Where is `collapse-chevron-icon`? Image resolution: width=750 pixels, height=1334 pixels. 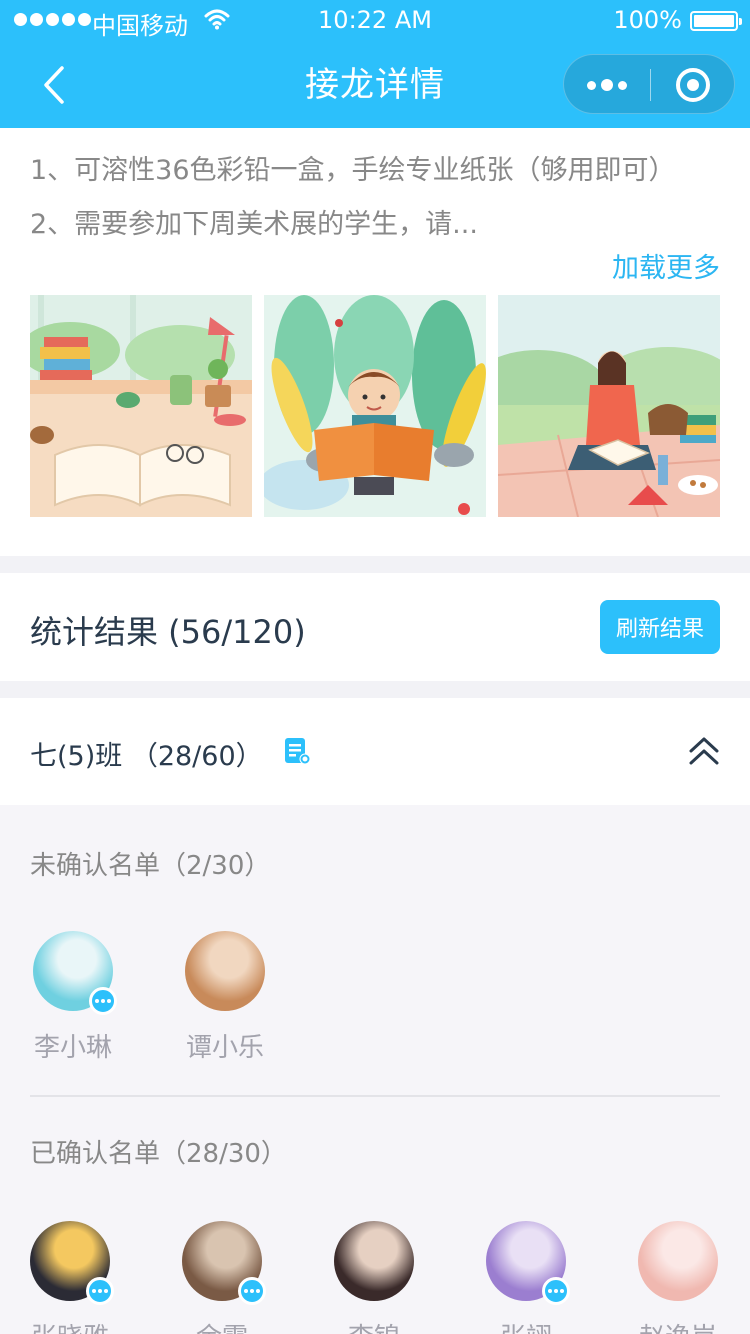
collapse-chevron-icon is located at coordinates (704, 751).